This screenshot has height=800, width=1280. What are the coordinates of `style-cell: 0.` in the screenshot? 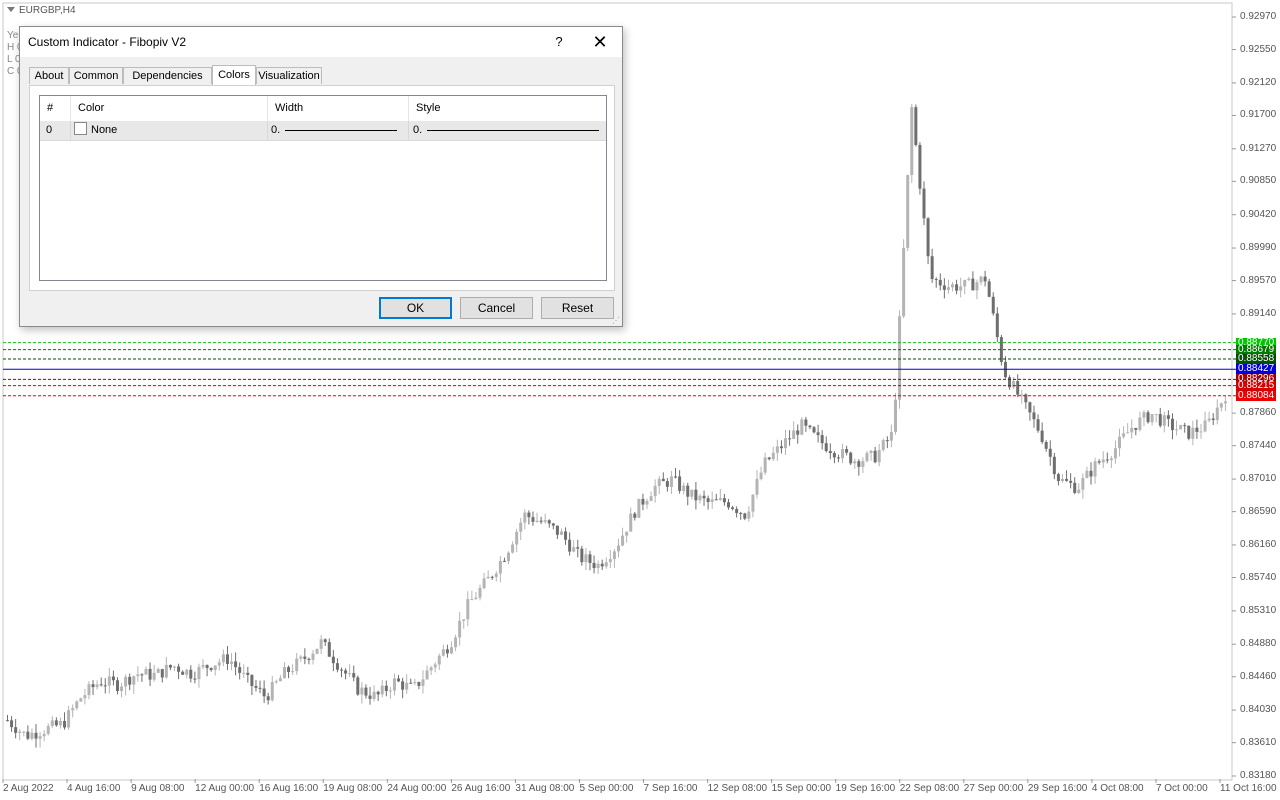 It's located at (507, 130).